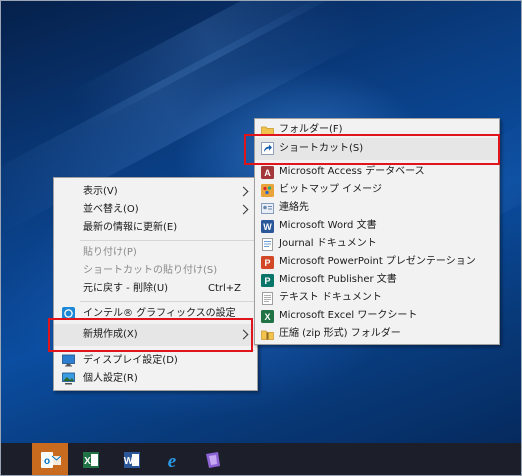 Image resolution: width=522 pixels, height=476 pixels. Describe the element at coordinates (352, 171) in the screenshot. I see `submenu-item-label: Microsoft Access データベース` at that location.